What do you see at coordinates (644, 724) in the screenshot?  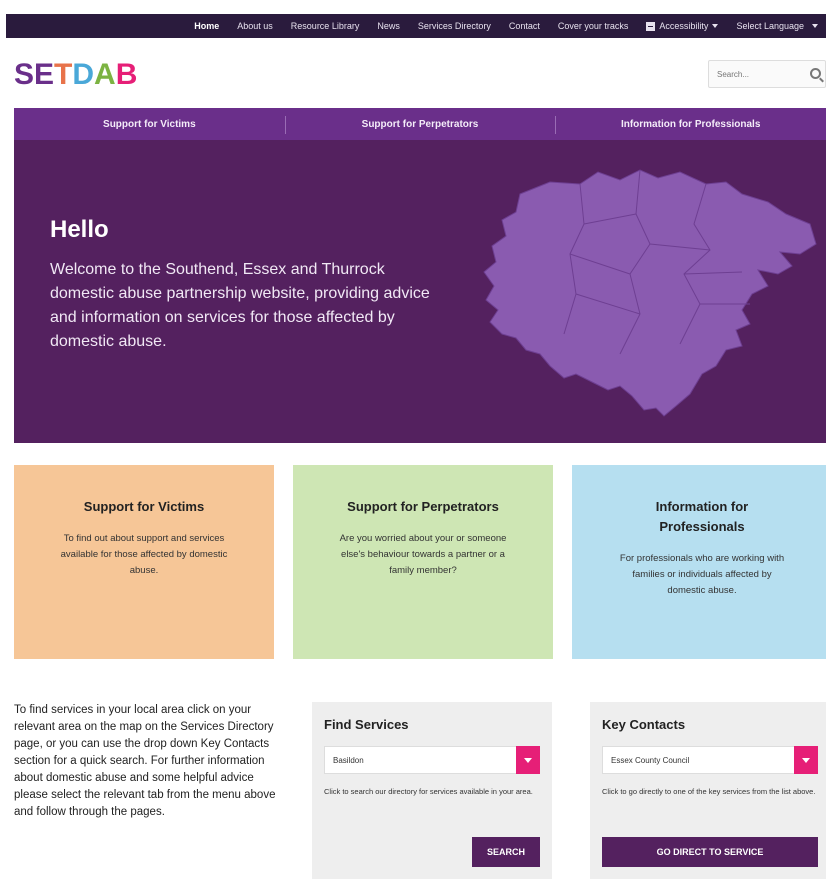 I see `key-contacts-title: Key Contacts` at bounding box center [644, 724].